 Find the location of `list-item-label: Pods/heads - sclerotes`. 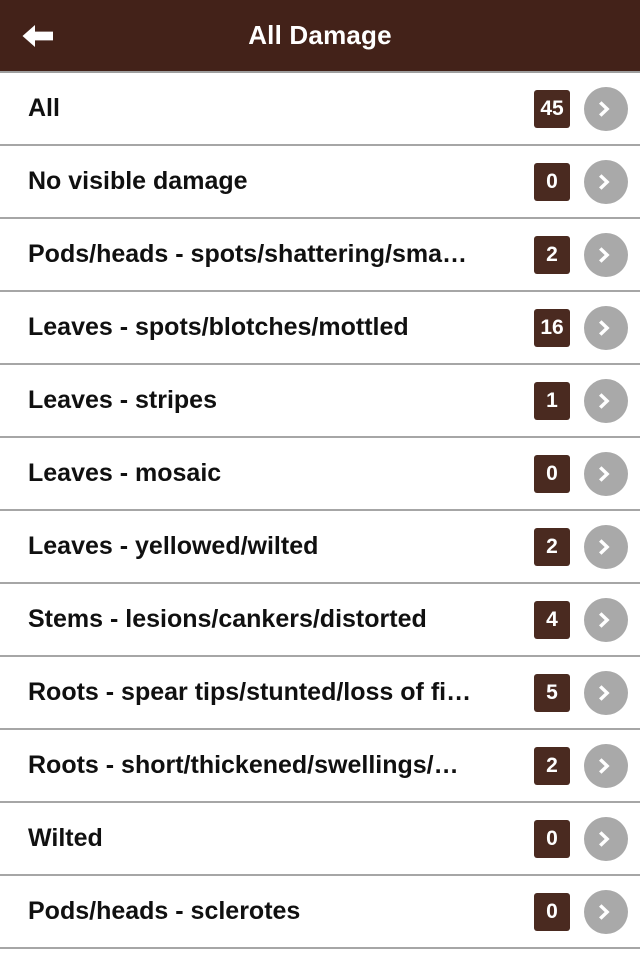

list-item-label: Pods/heads - sclerotes is located at coordinates (164, 911).